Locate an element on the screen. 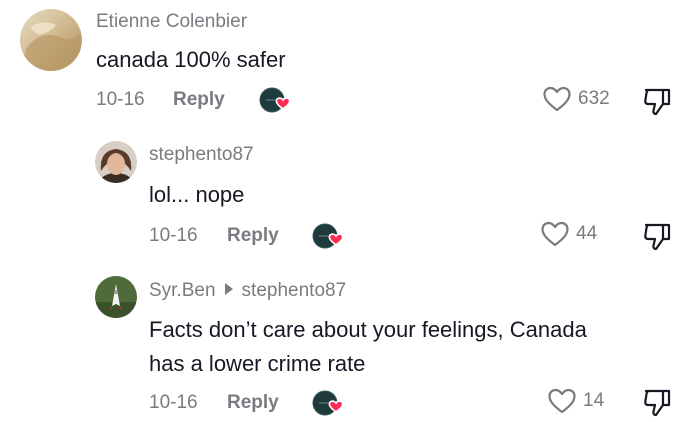 The image size is (700, 422). like-count: 44 is located at coordinates (587, 233).